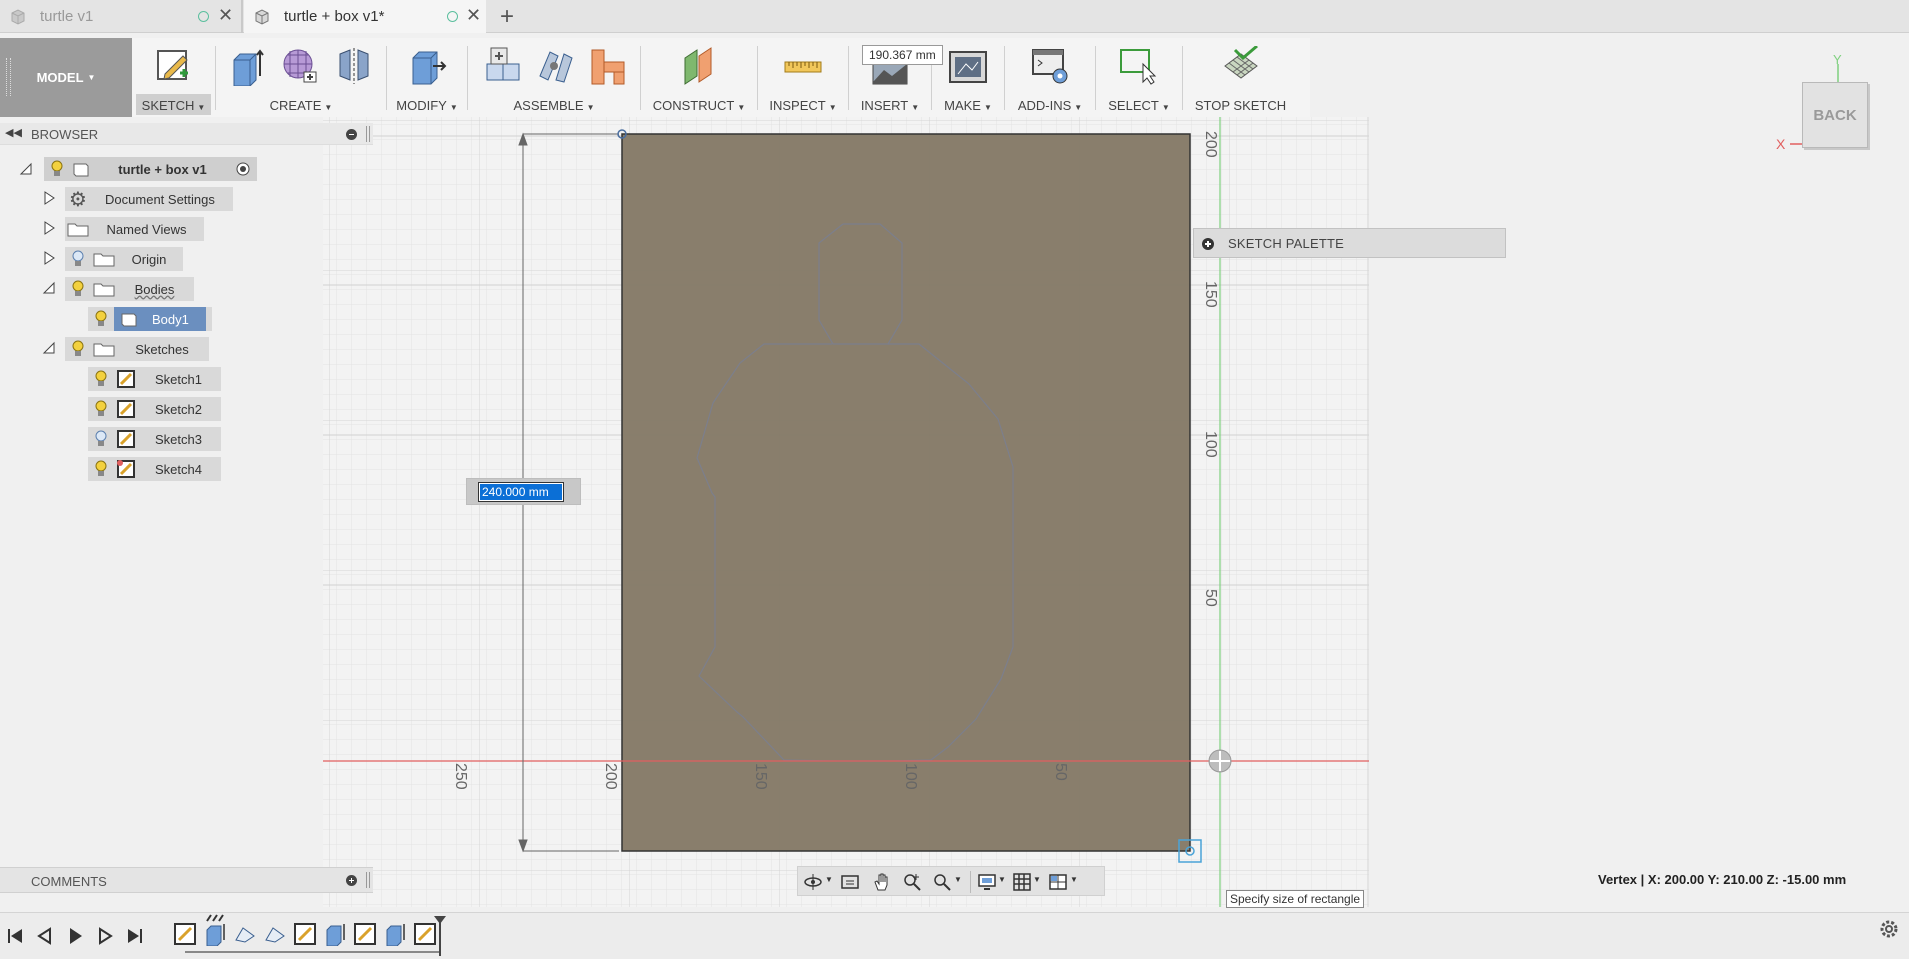 This screenshot has height=959, width=1909. I want to click on add-ins-group: ADD-INS ▼, so click(1050, 77).